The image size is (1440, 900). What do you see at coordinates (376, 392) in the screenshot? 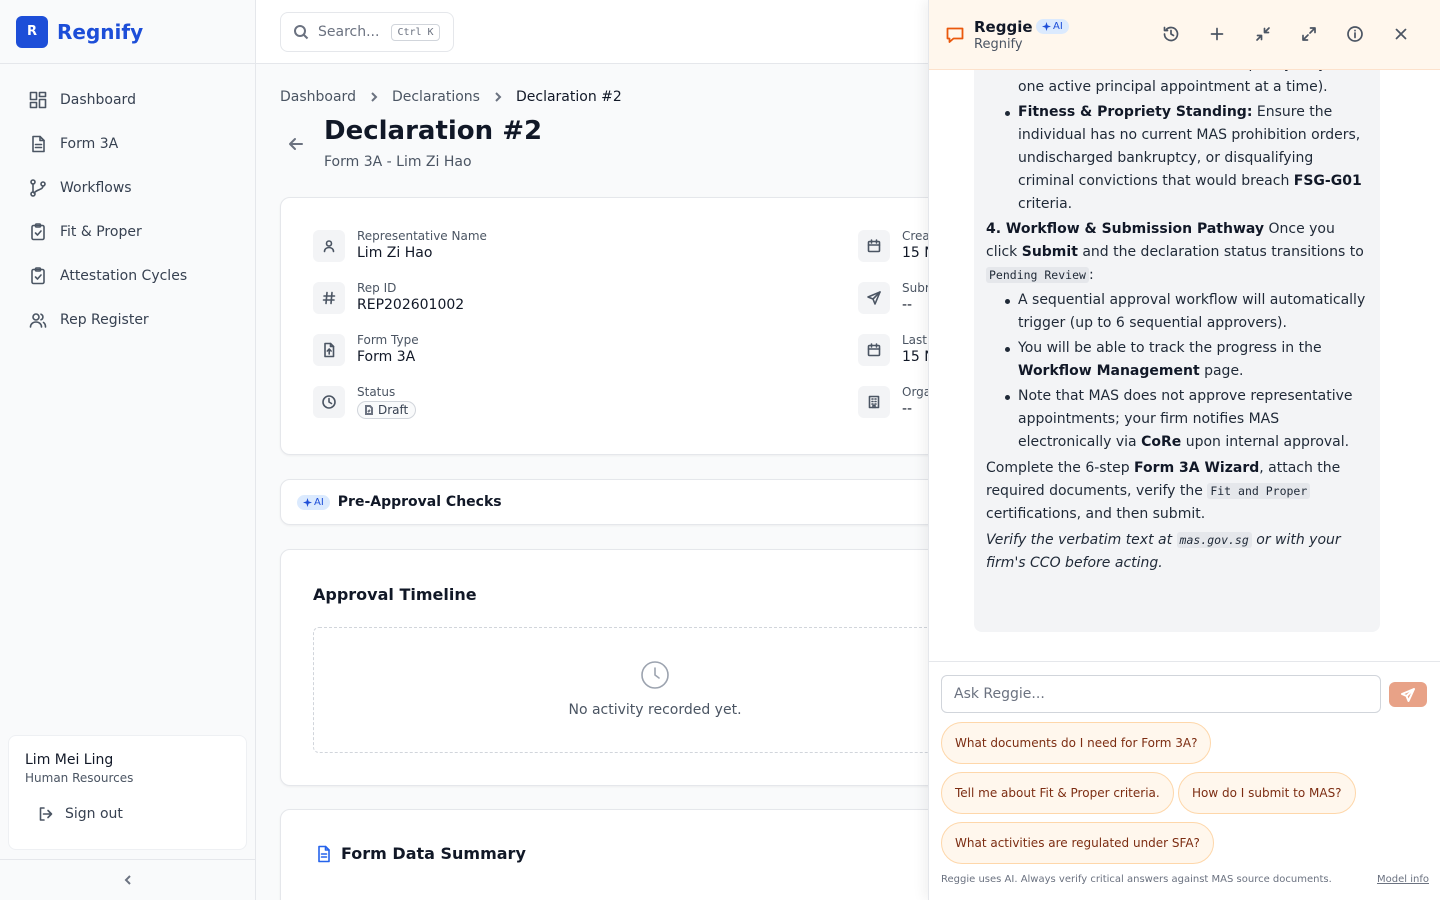
I see `field-label: Status` at bounding box center [376, 392].